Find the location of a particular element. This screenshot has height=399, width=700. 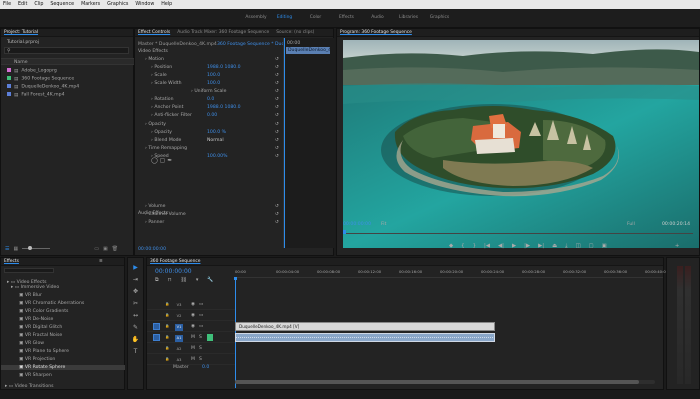

mark-out-icon: } is located at coordinates (474, 246).